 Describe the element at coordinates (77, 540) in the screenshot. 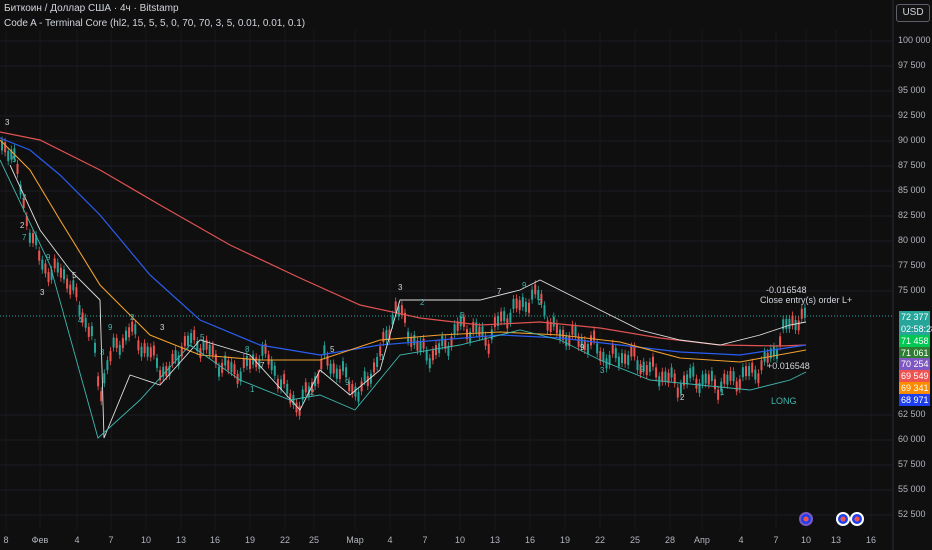

I see `time-tick-label: 4` at that location.